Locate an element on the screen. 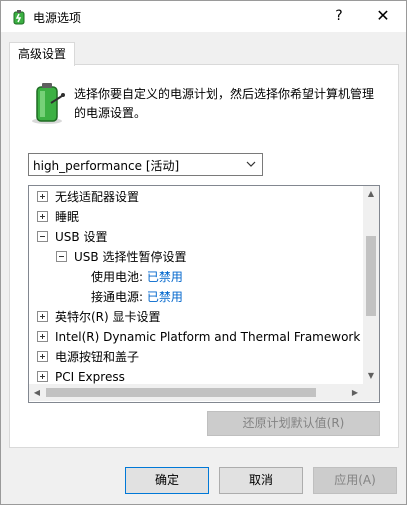  restore-defaults-button: 还原计划默认值(R) is located at coordinates (293, 423).